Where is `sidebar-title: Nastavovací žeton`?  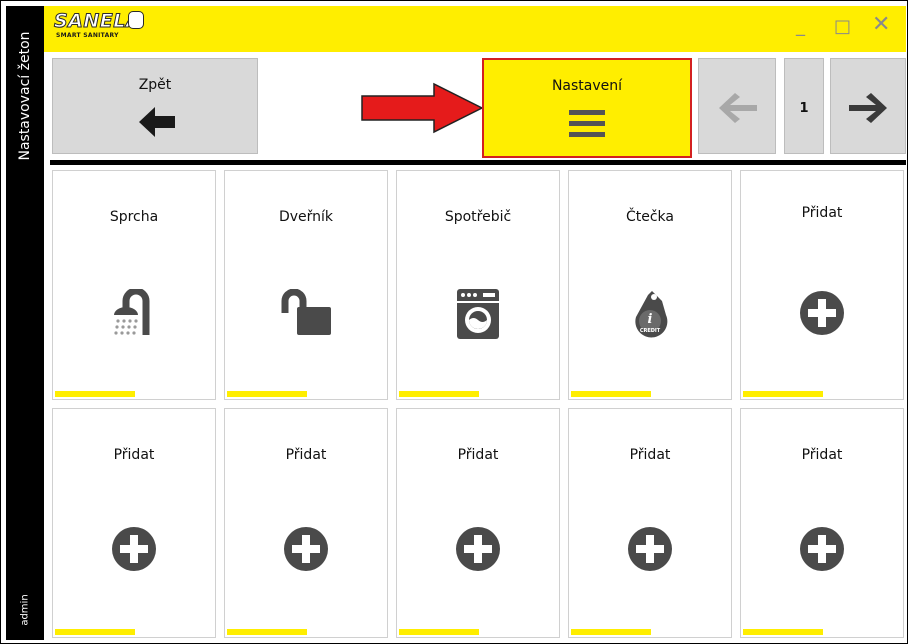
sidebar-title: Nastavovací žeton is located at coordinates (25, 96).